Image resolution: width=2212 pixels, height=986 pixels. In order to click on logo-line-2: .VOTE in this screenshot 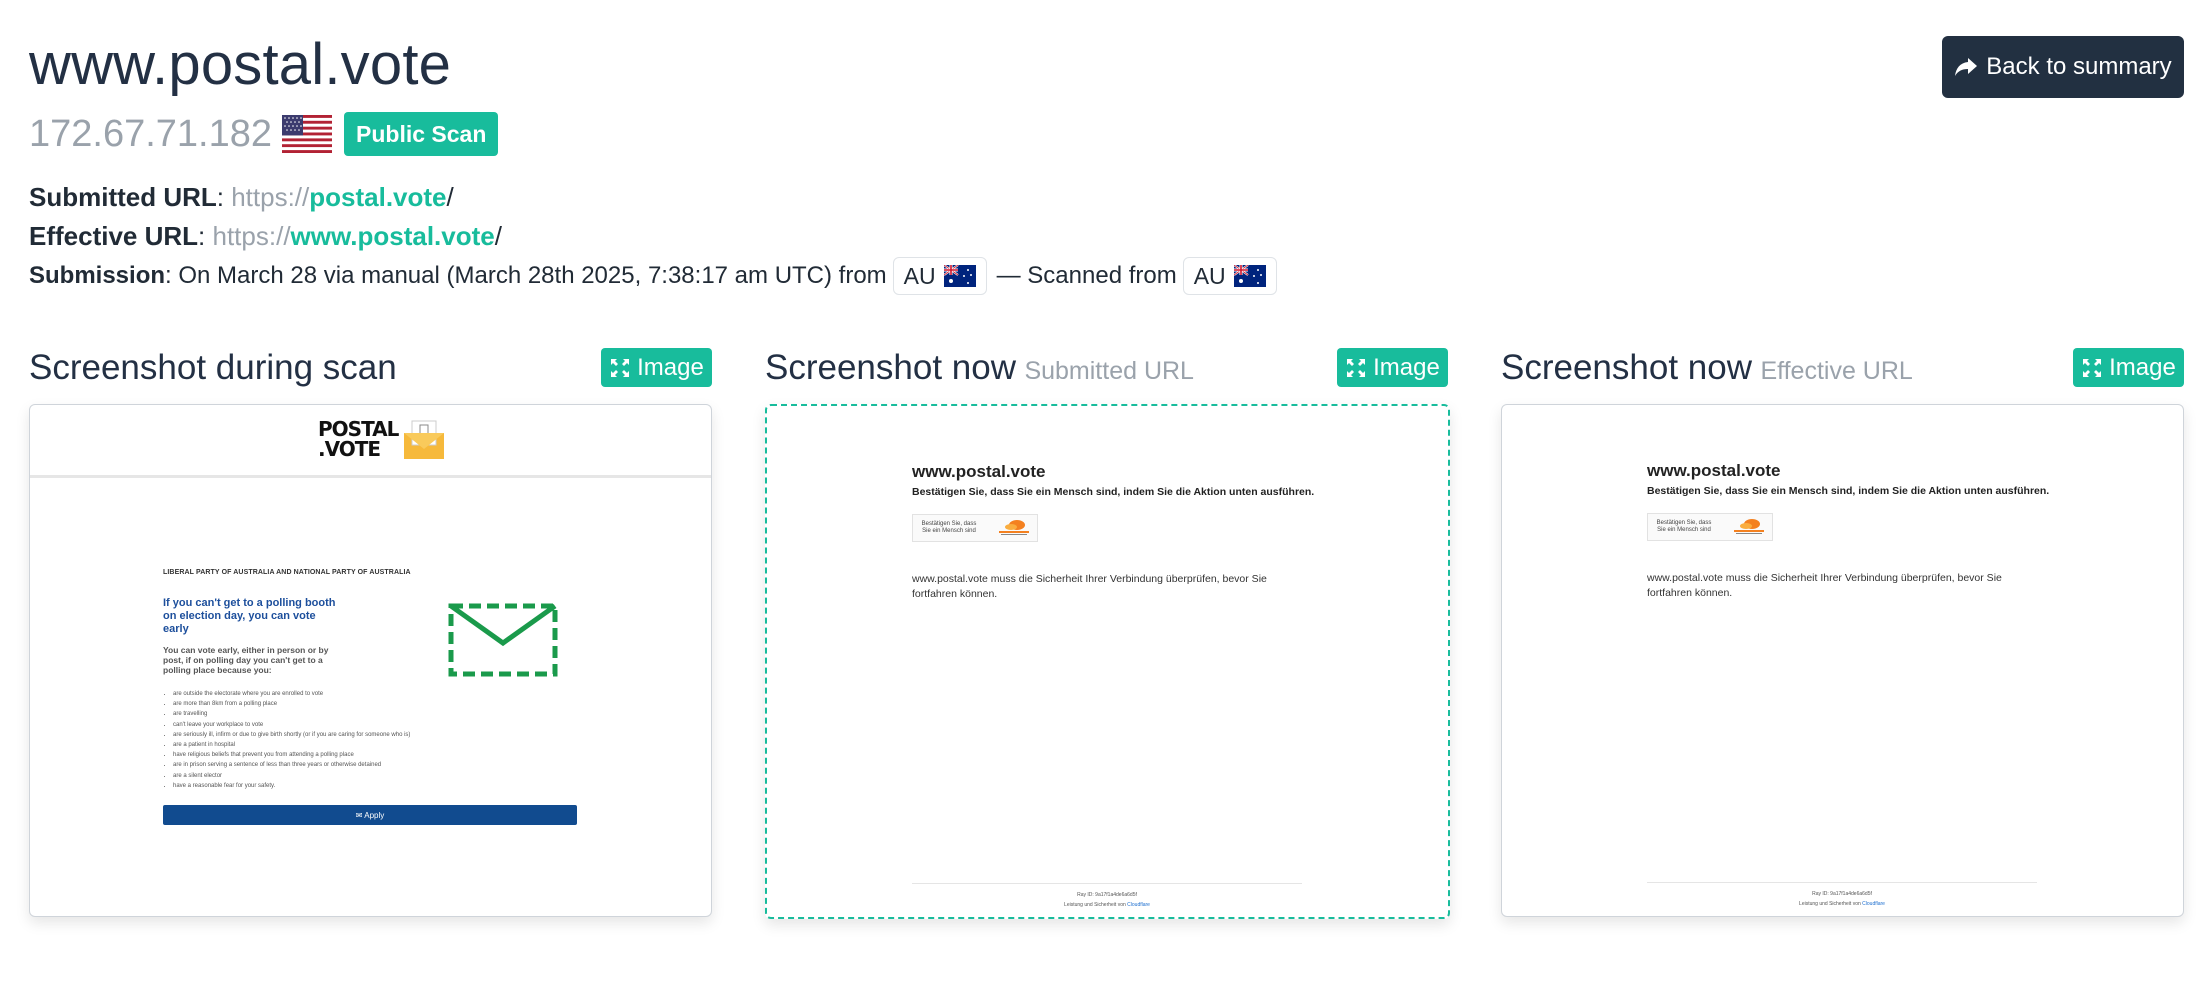, I will do `click(349, 449)`.